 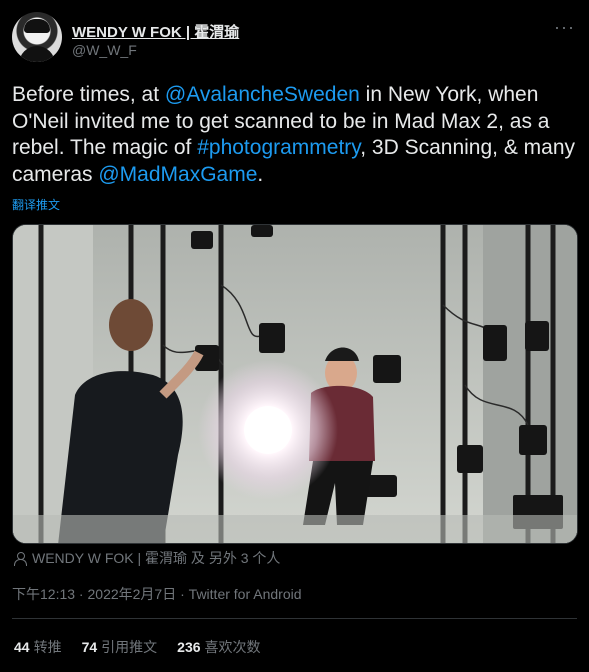 I want to click on retweets-count: 44, so click(x=22, y=647).